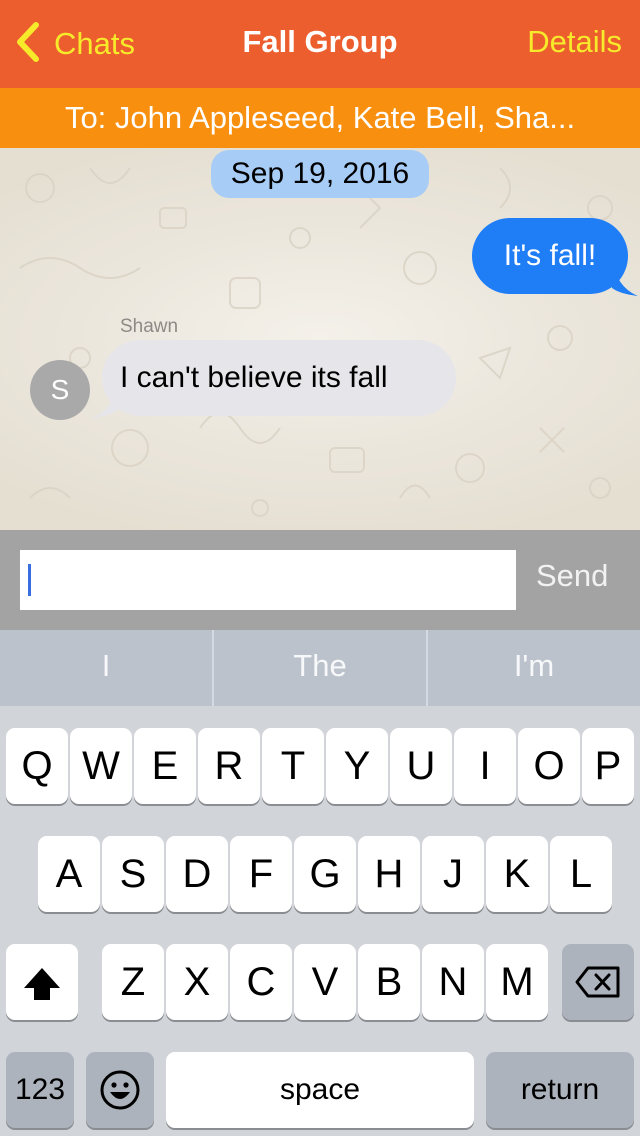  What do you see at coordinates (268, 580) in the screenshot?
I see `message-input` at bounding box center [268, 580].